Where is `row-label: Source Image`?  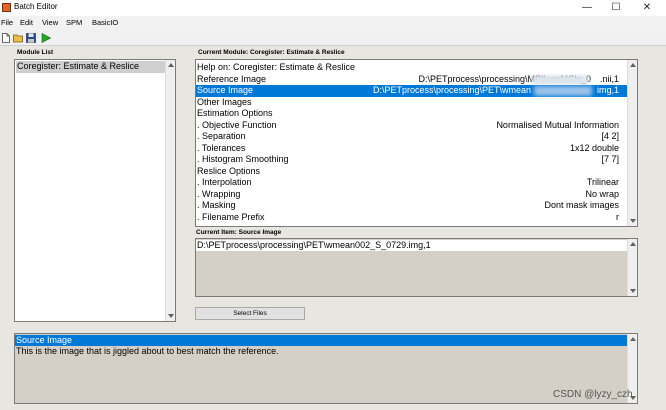
row-label: Source Image is located at coordinates (225, 90).